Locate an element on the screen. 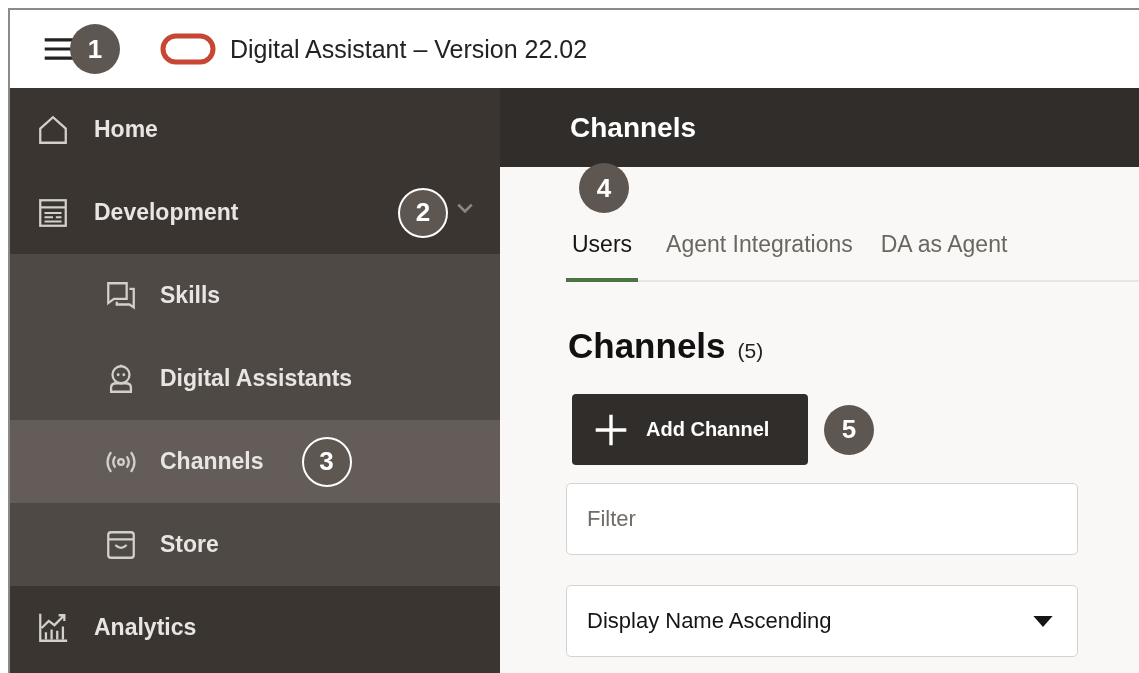  app-title: Digital Assistant – Version 22.02 is located at coordinates (409, 49).